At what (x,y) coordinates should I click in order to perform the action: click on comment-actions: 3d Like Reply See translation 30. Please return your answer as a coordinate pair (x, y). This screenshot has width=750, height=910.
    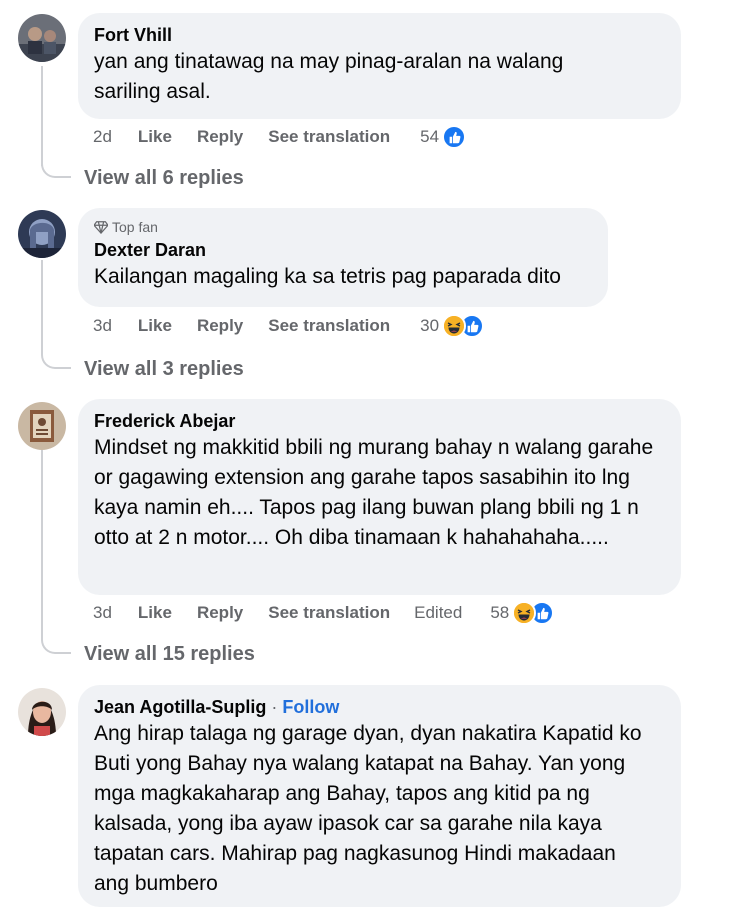
    Looking at the image, I should click on (289, 326).